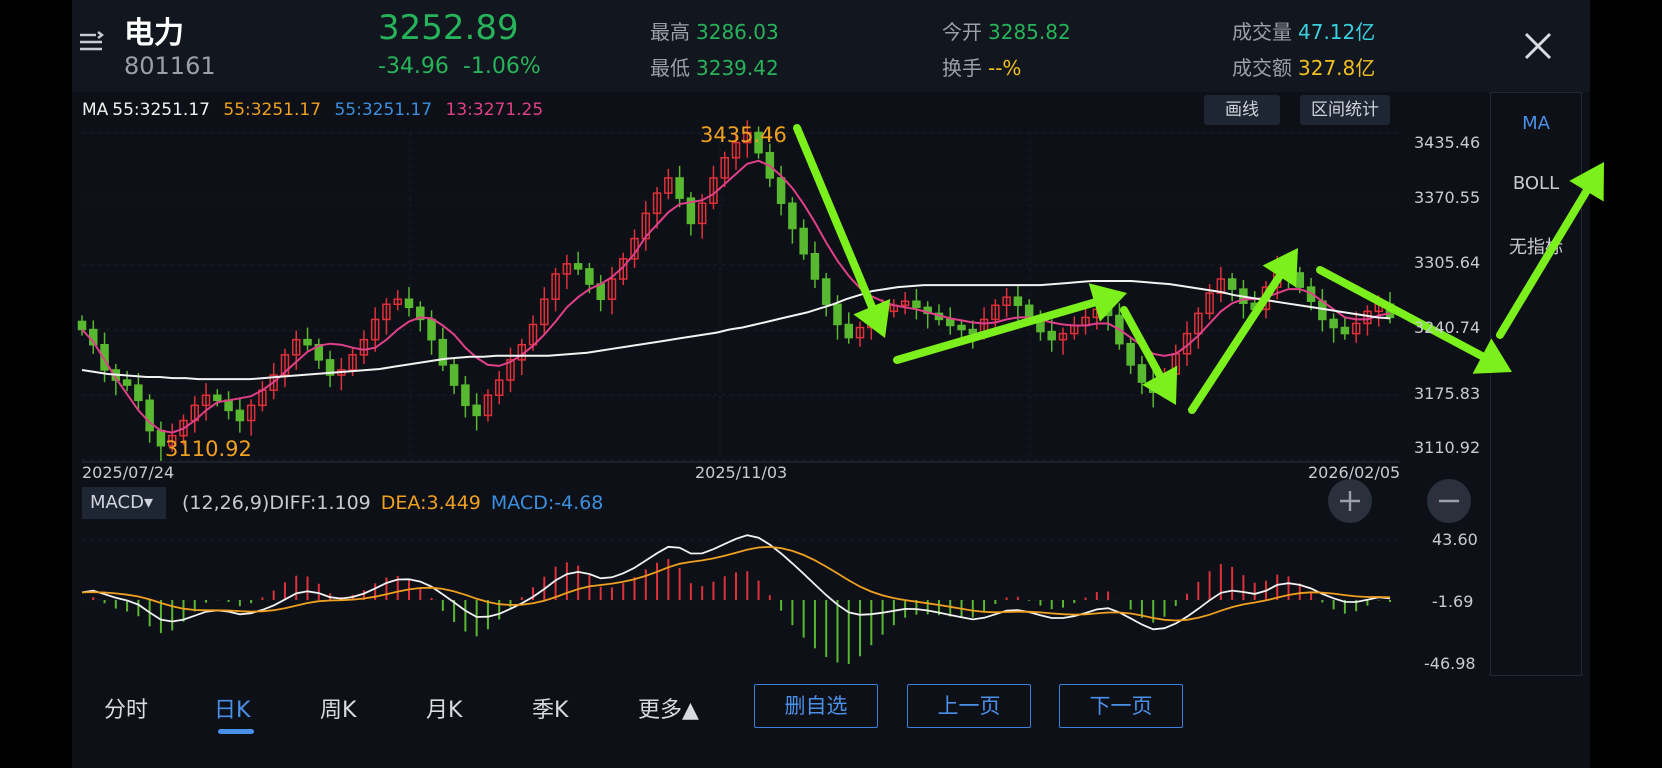 The height and width of the screenshot is (768, 1662). Describe the element at coordinates (320, 503) in the screenshot. I see `macd-diff: DIFF:1.109` at that location.